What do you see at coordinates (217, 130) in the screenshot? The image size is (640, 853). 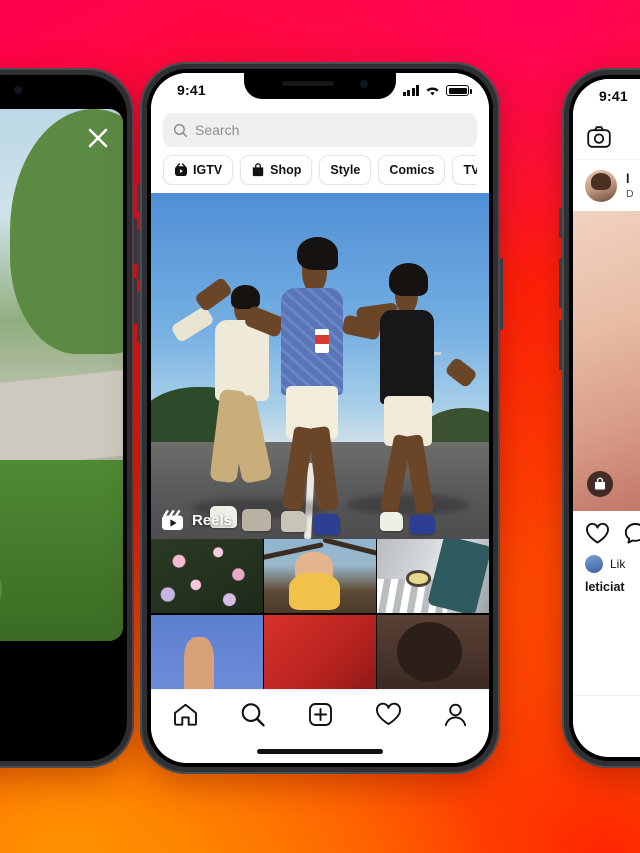 I see `search-placeholder: Search` at bounding box center [217, 130].